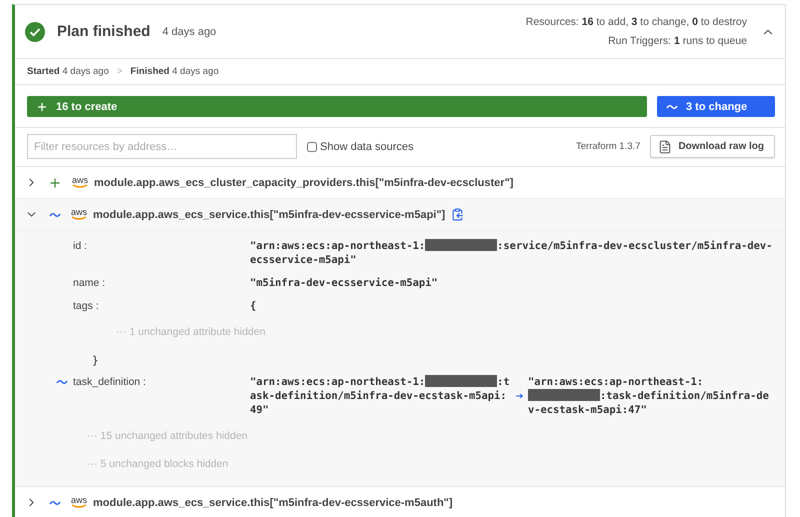  What do you see at coordinates (89, 282) in the screenshot?
I see `attribute-name: name :` at bounding box center [89, 282].